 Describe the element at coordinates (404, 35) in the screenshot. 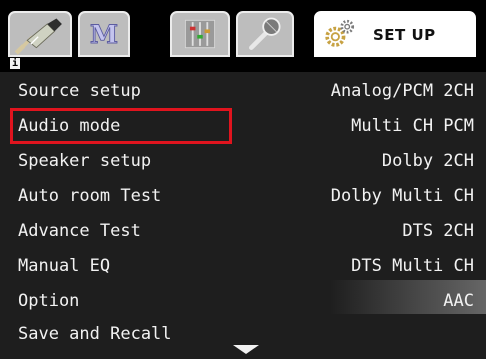

I see `tab-setup-label: SET UP` at that location.